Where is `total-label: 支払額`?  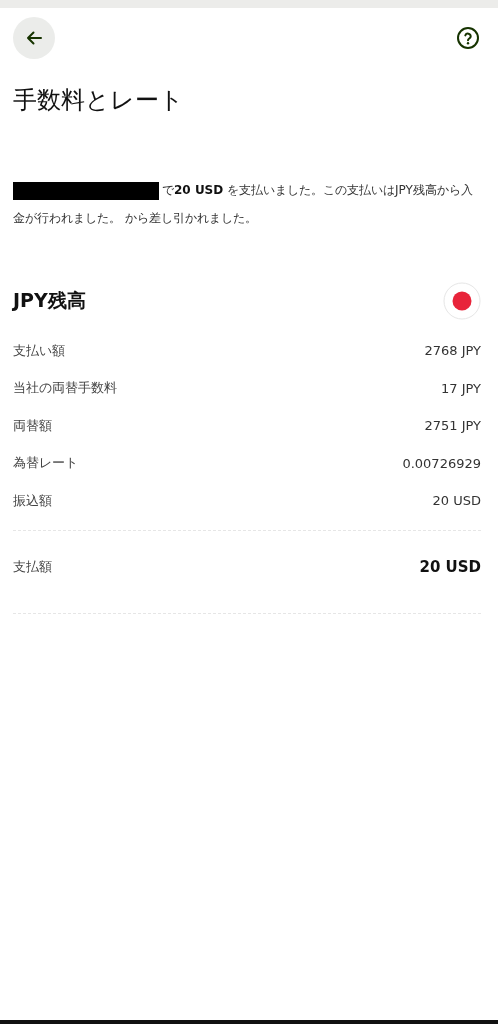 total-label: 支払額 is located at coordinates (32, 566).